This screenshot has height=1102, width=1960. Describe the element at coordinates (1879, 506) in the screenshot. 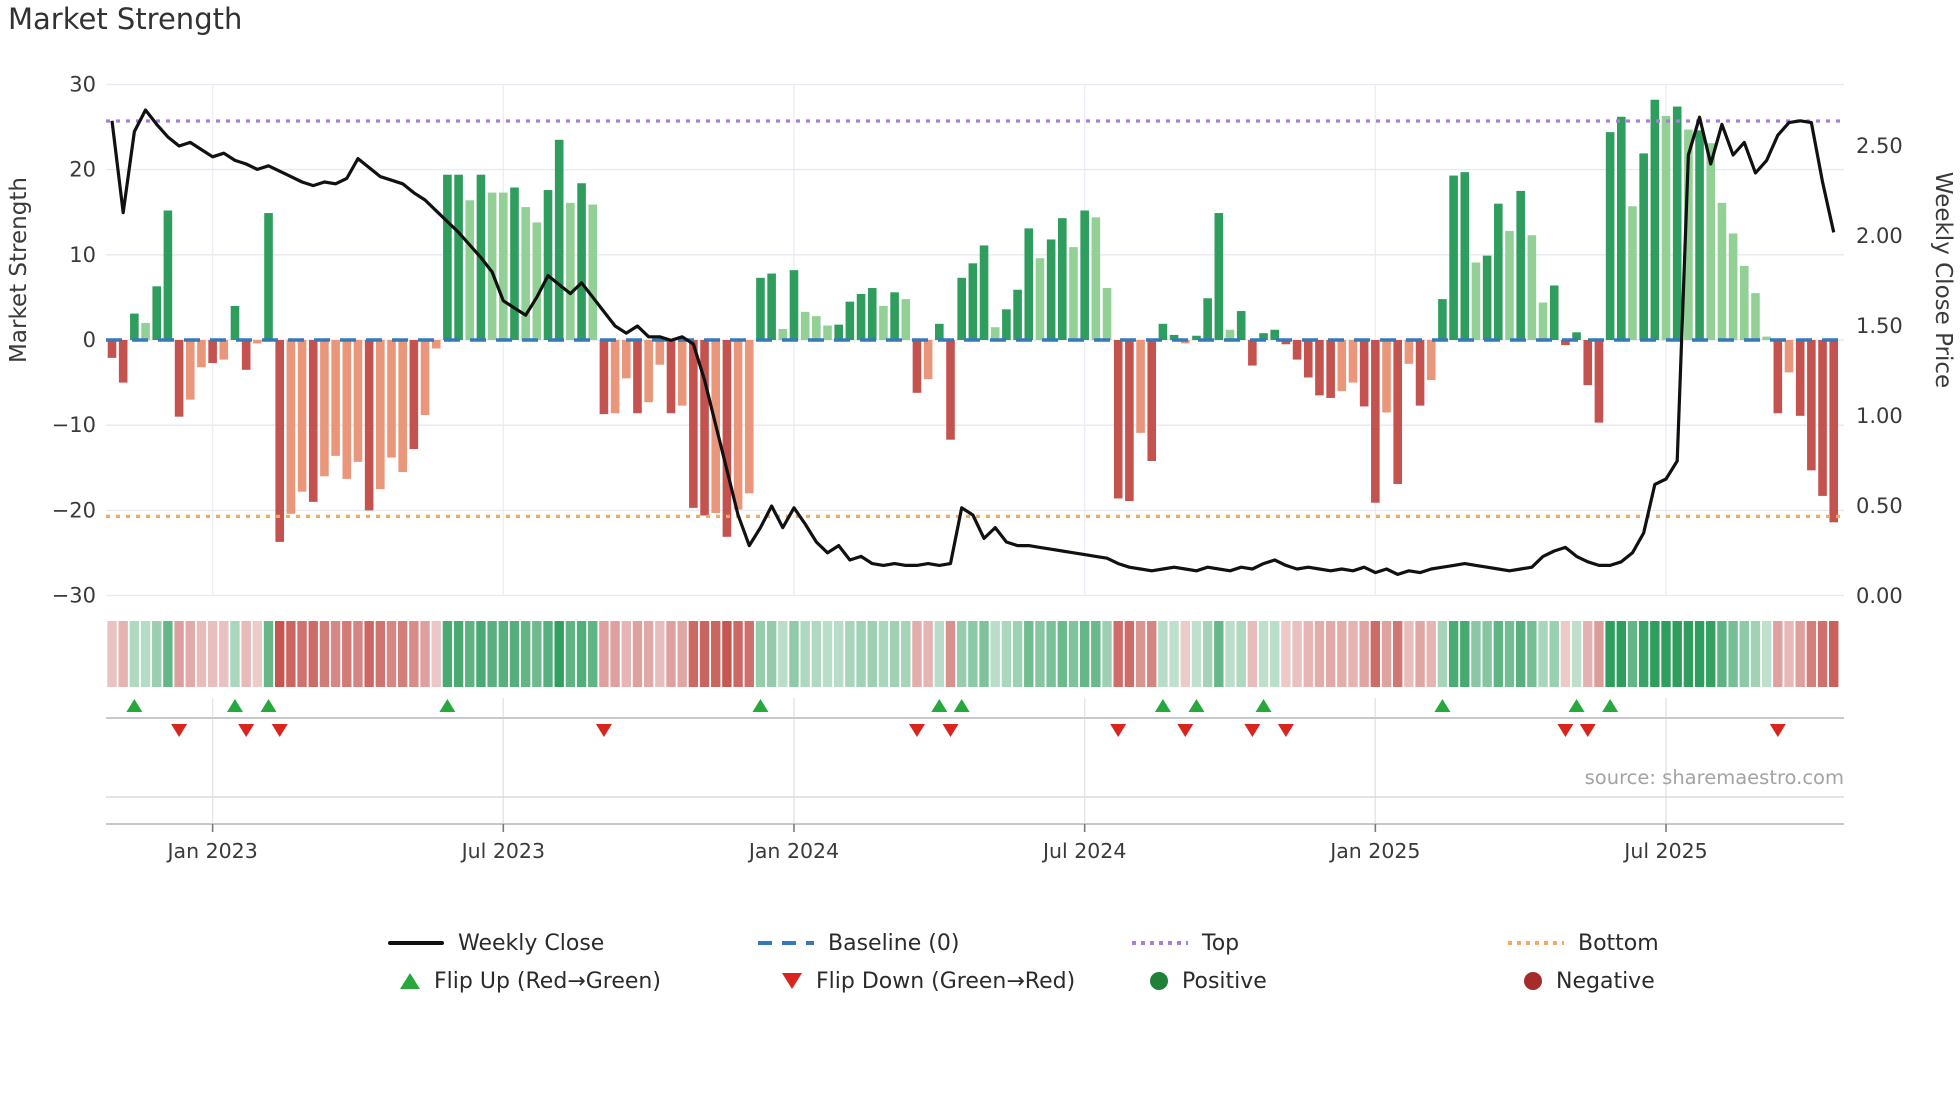

I see `right-tick-label: 0.50` at that location.